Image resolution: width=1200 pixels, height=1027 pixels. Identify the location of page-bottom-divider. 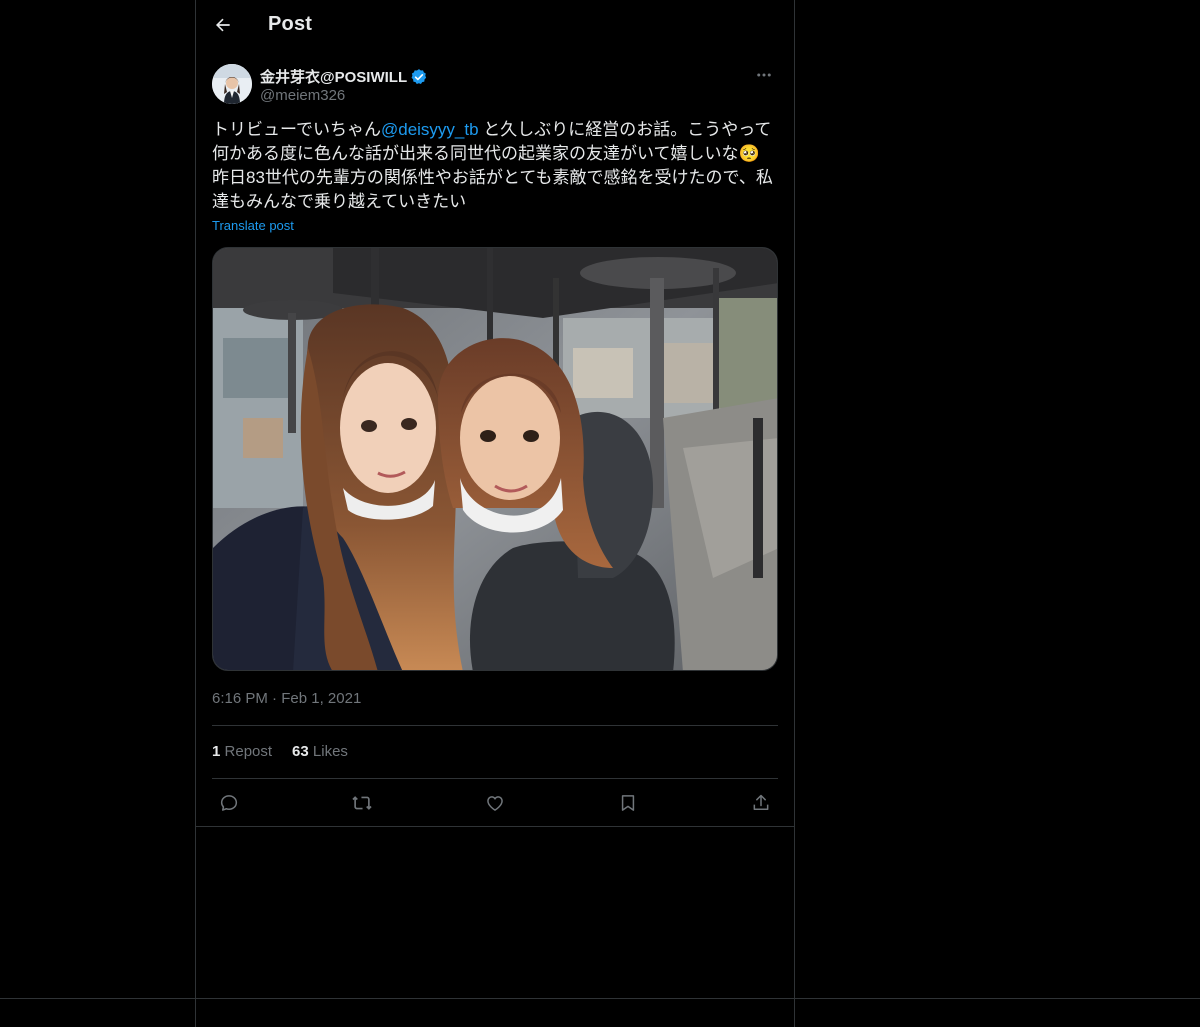
(600, 998).